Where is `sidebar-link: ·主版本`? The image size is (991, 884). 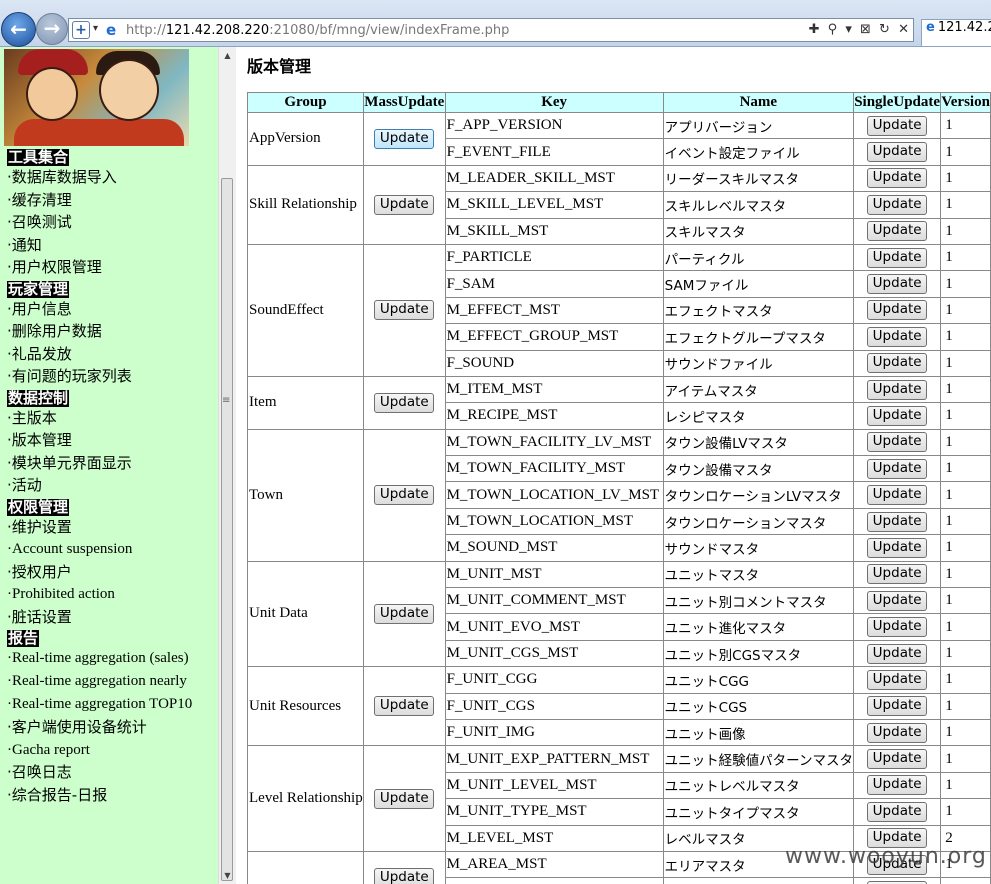
sidebar-link: ·主版本 is located at coordinates (109, 418).